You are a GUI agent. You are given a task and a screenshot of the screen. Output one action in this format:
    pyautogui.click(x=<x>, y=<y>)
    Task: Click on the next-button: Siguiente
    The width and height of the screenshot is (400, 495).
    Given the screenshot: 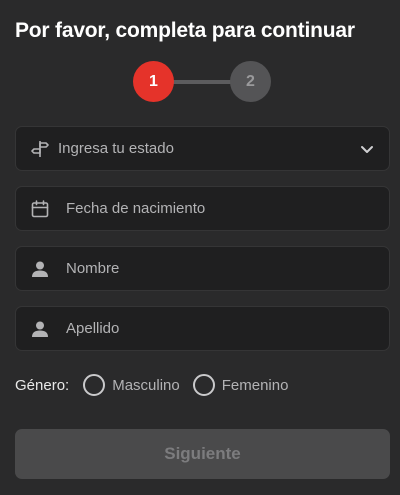 What is the action you would take?
    pyautogui.click(x=202, y=454)
    